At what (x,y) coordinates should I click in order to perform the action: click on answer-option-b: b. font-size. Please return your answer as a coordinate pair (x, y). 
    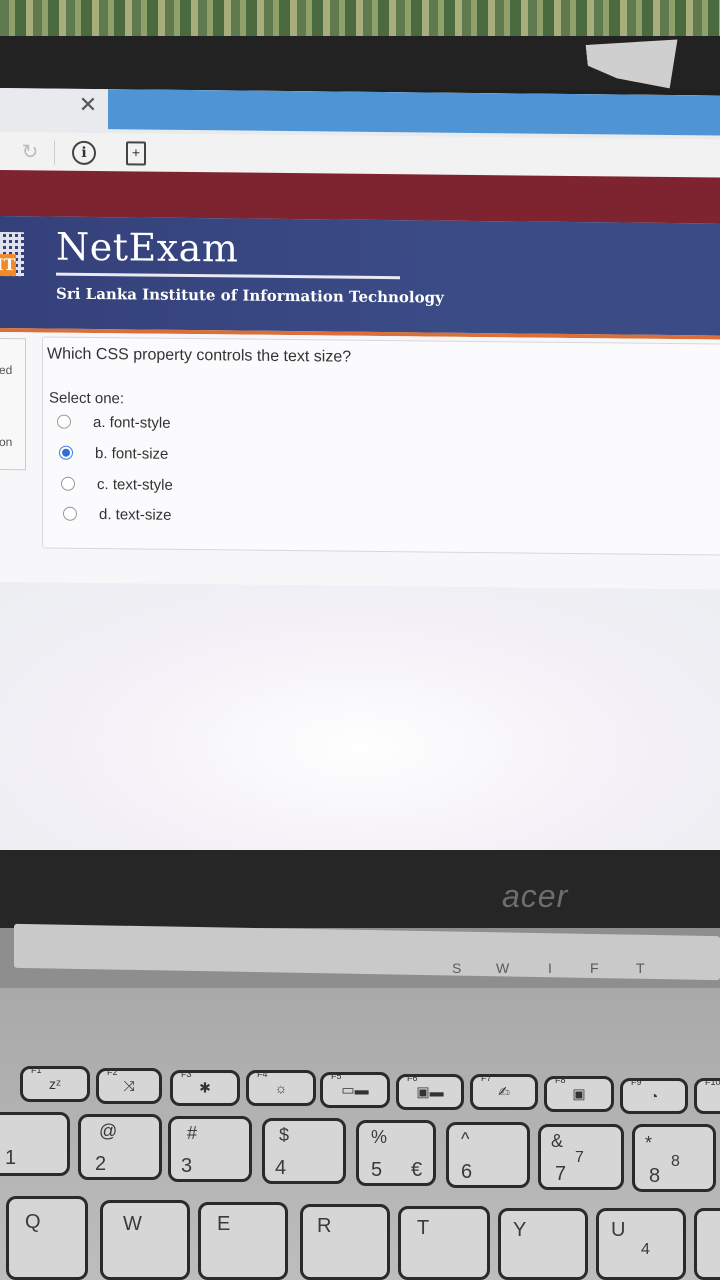
    Looking at the image, I should click on (113, 453).